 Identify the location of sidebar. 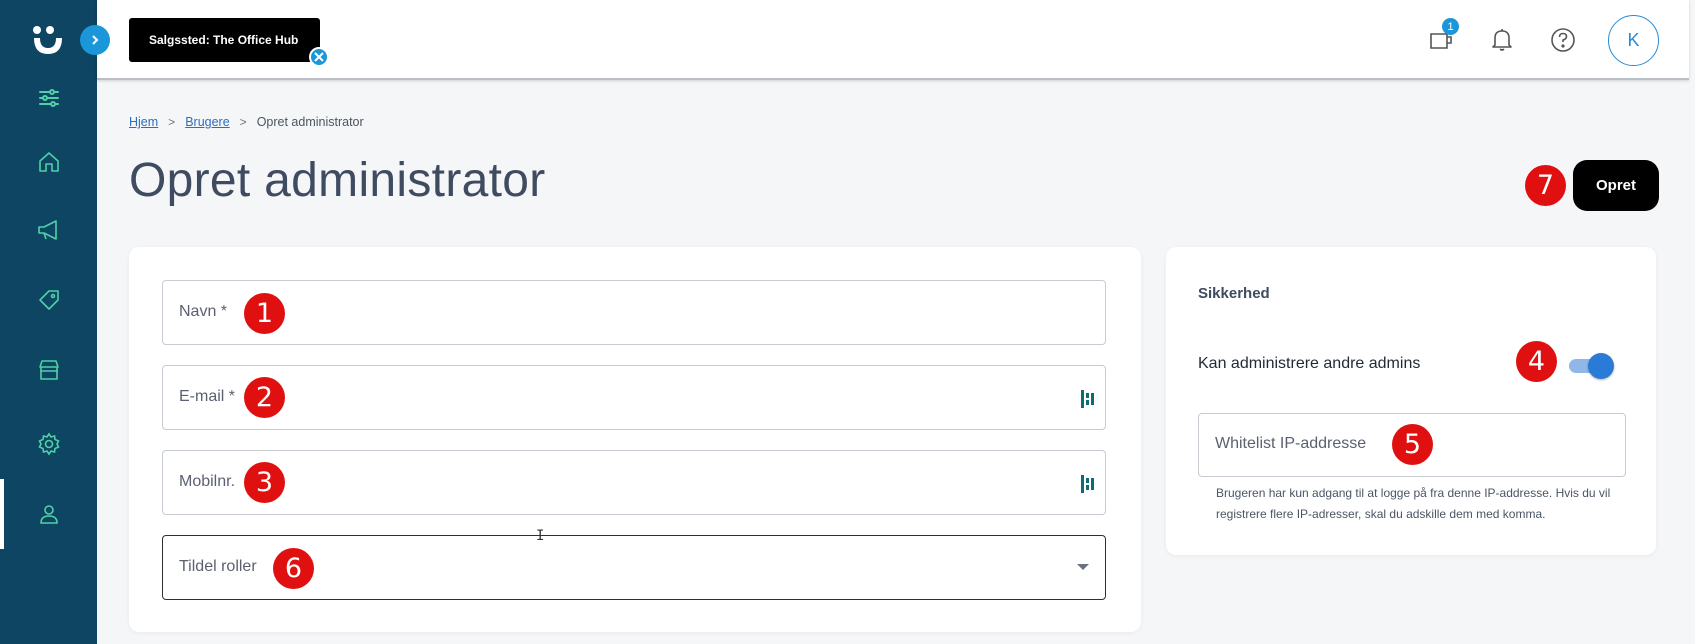
(48, 322).